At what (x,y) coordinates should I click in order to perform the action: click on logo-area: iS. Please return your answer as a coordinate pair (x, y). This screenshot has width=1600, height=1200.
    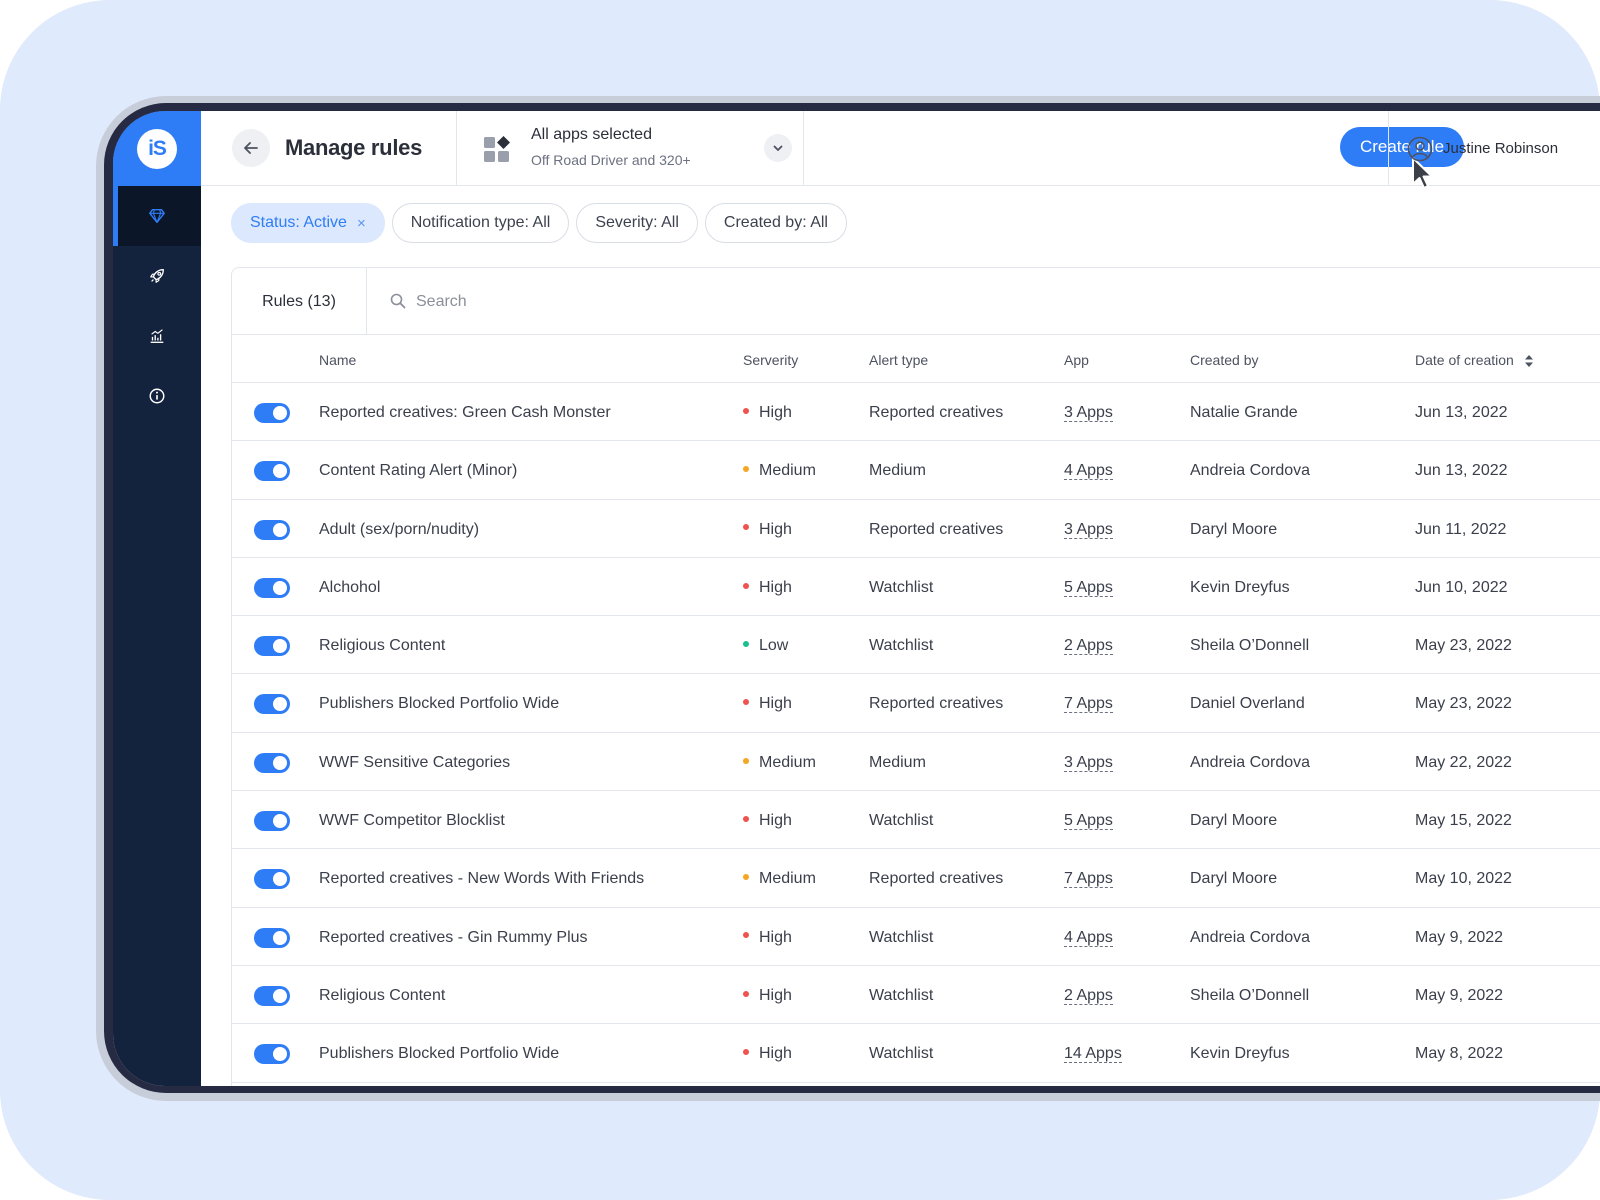
    Looking at the image, I should click on (157, 148).